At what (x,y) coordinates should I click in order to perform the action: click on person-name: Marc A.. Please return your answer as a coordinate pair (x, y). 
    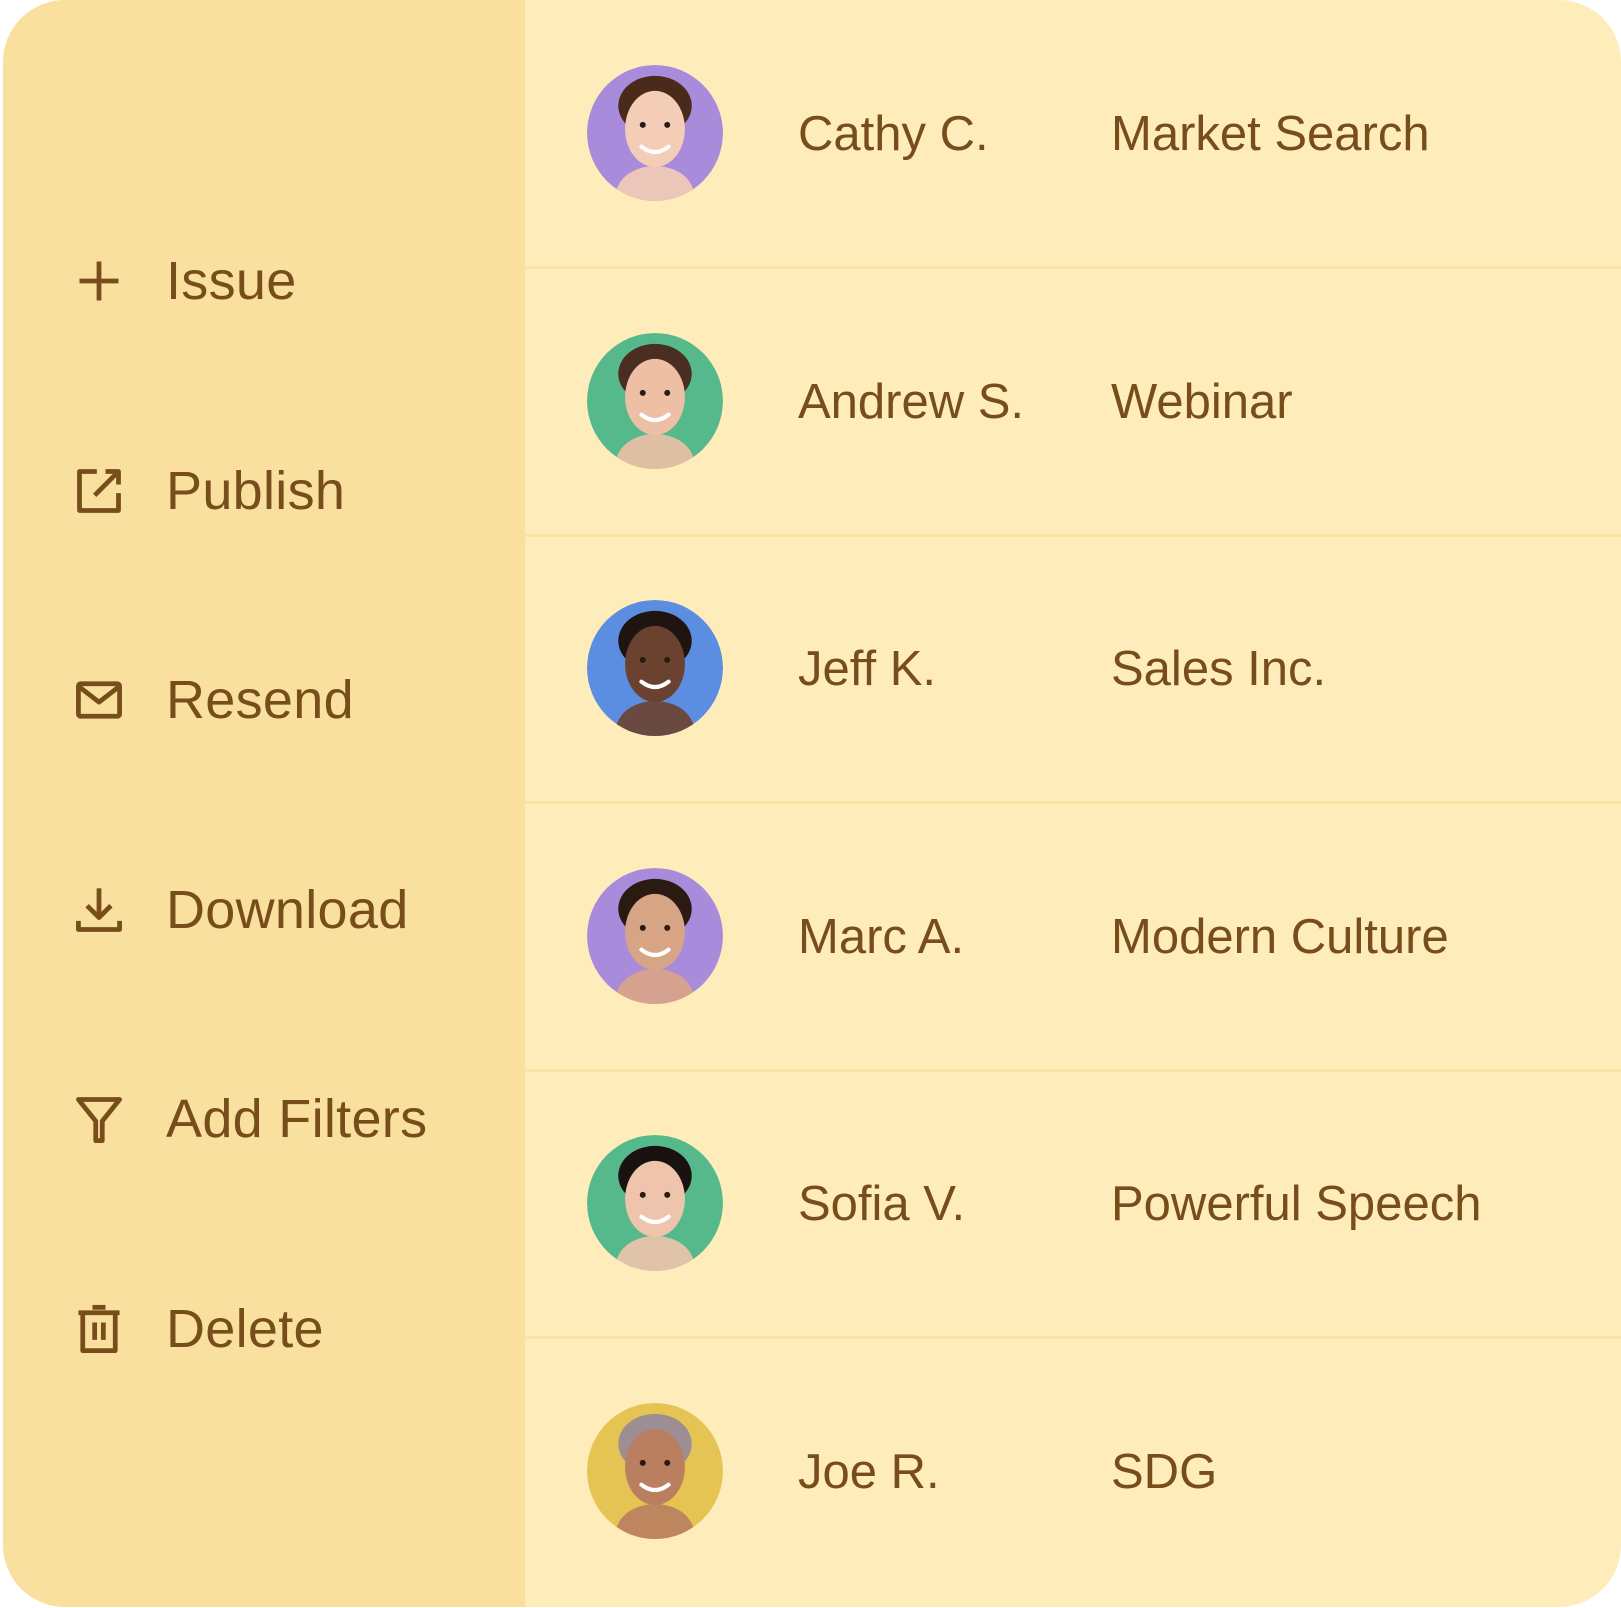
    Looking at the image, I should click on (881, 936).